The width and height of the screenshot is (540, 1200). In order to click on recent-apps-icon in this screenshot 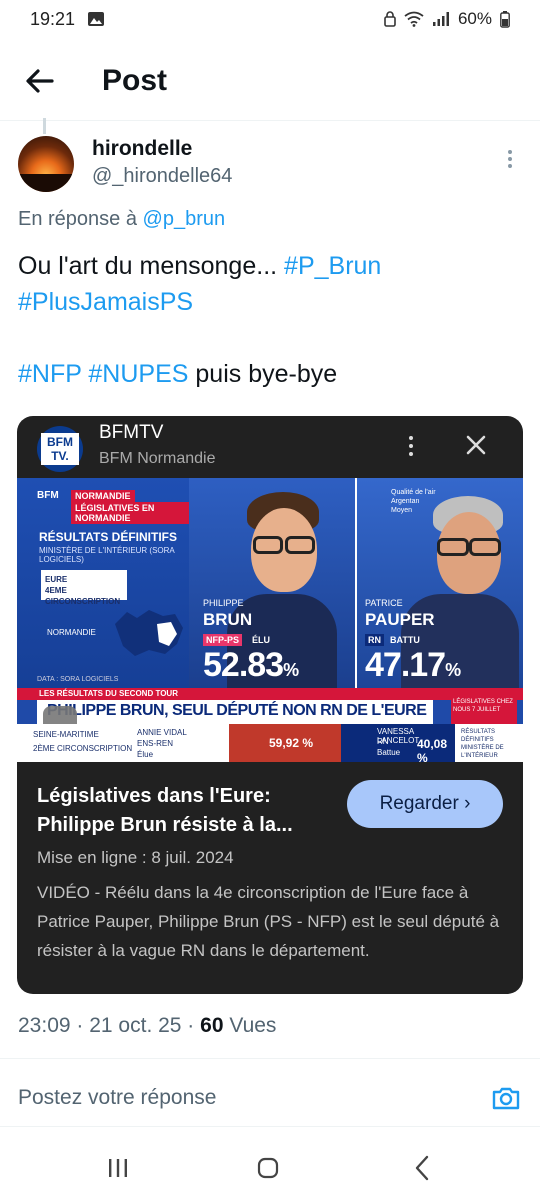, I will do `click(118, 1168)`.